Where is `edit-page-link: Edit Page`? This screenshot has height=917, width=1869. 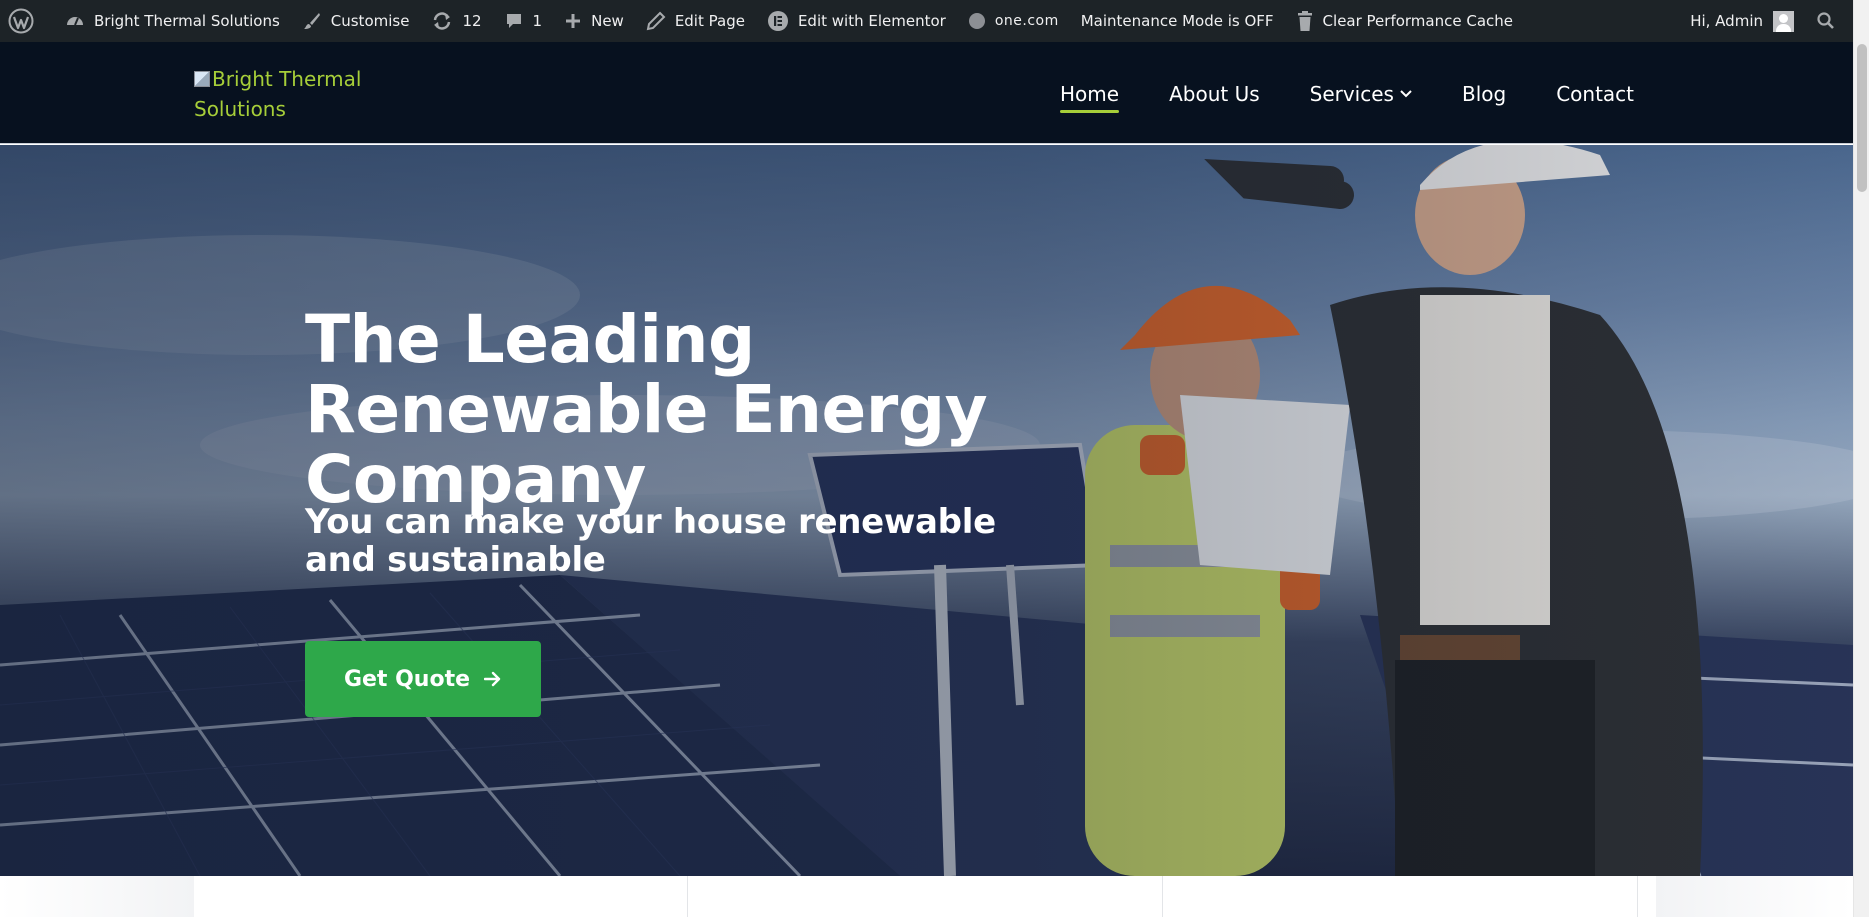 edit-page-link: Edit Page is located at coordinates (695, 21).